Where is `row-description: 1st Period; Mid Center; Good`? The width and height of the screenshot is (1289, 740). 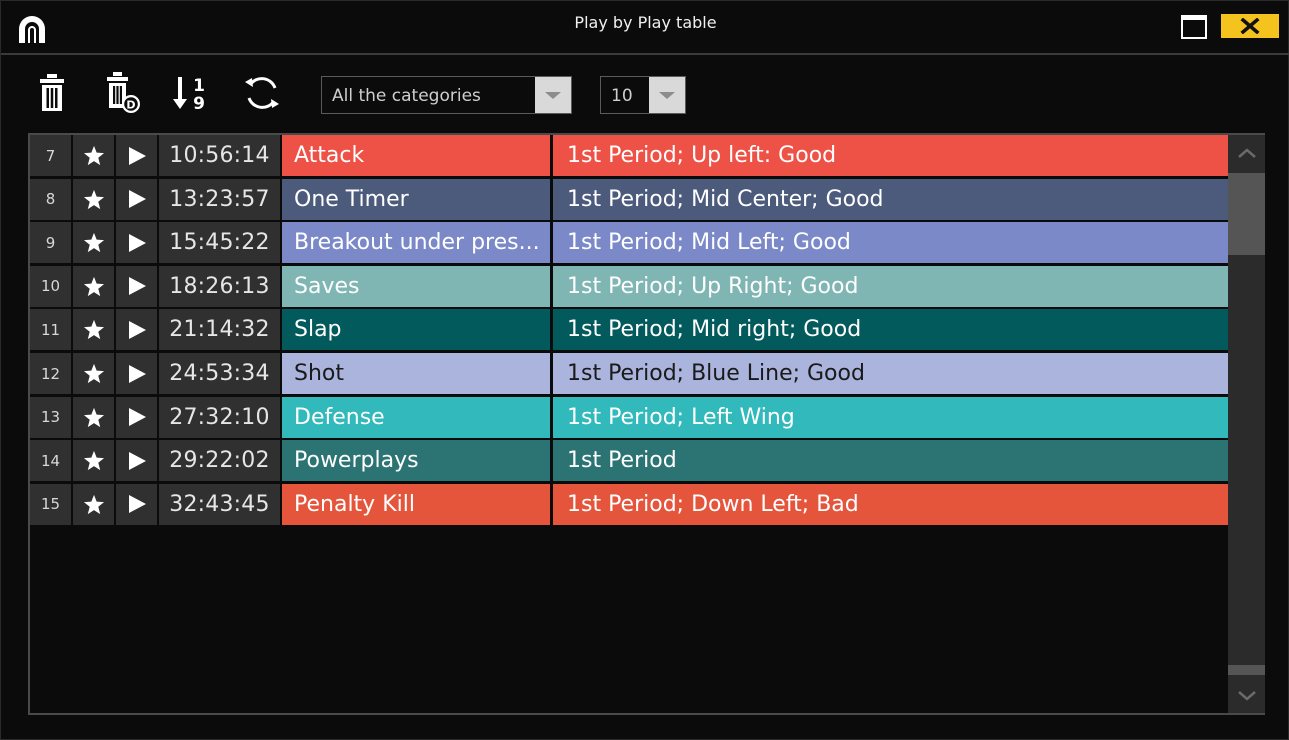
row-description: 1st Period; Mid Center; Good is located at coordinates (890, 199).